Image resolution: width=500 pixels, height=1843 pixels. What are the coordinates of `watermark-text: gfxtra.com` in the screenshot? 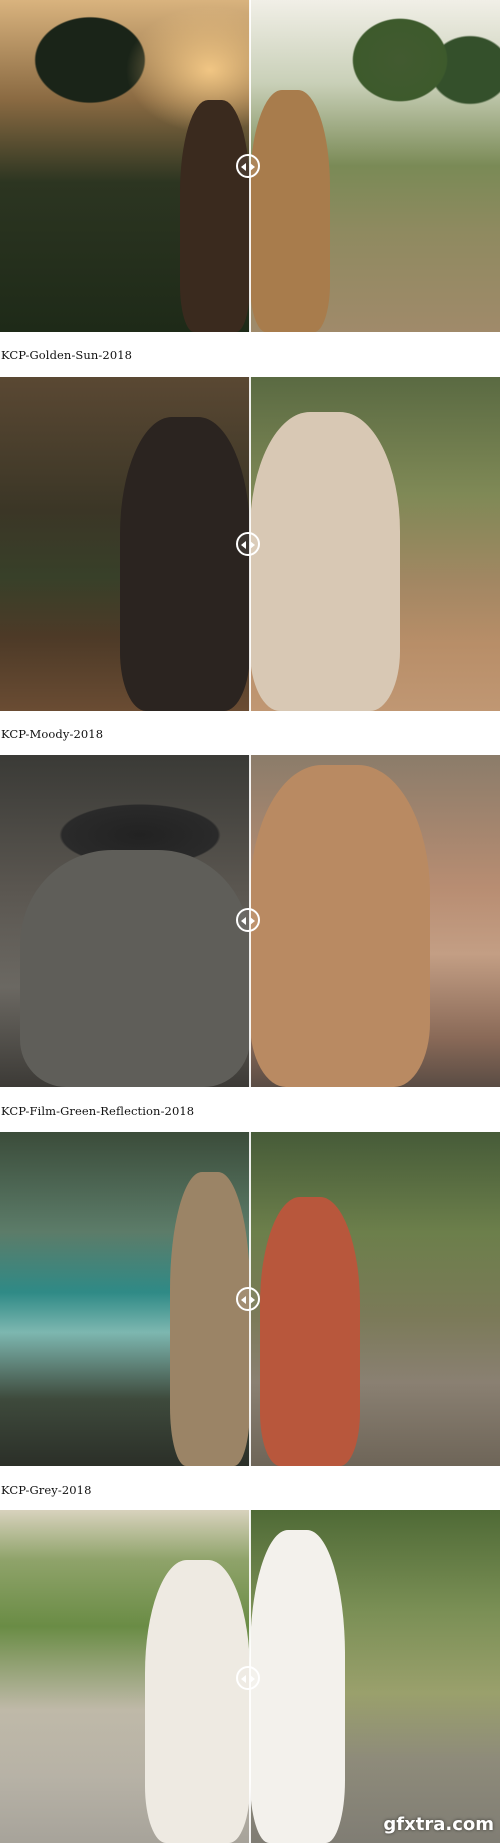 It's located at (438, 1824).